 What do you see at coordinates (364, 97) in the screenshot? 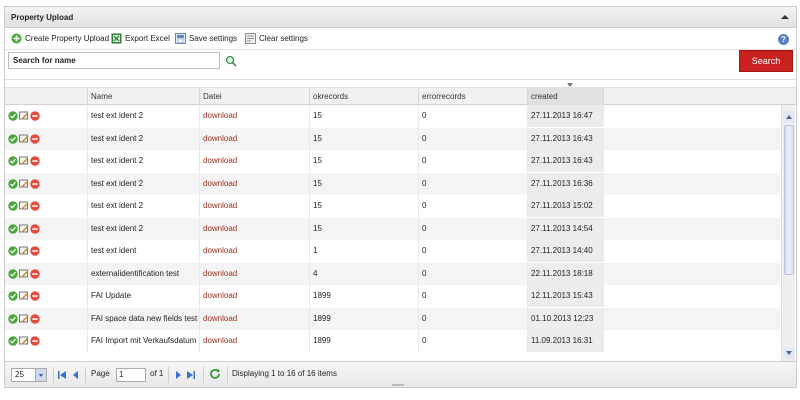
I see `column-header-okrecords: okrecords` at bounding box center [364, 97].